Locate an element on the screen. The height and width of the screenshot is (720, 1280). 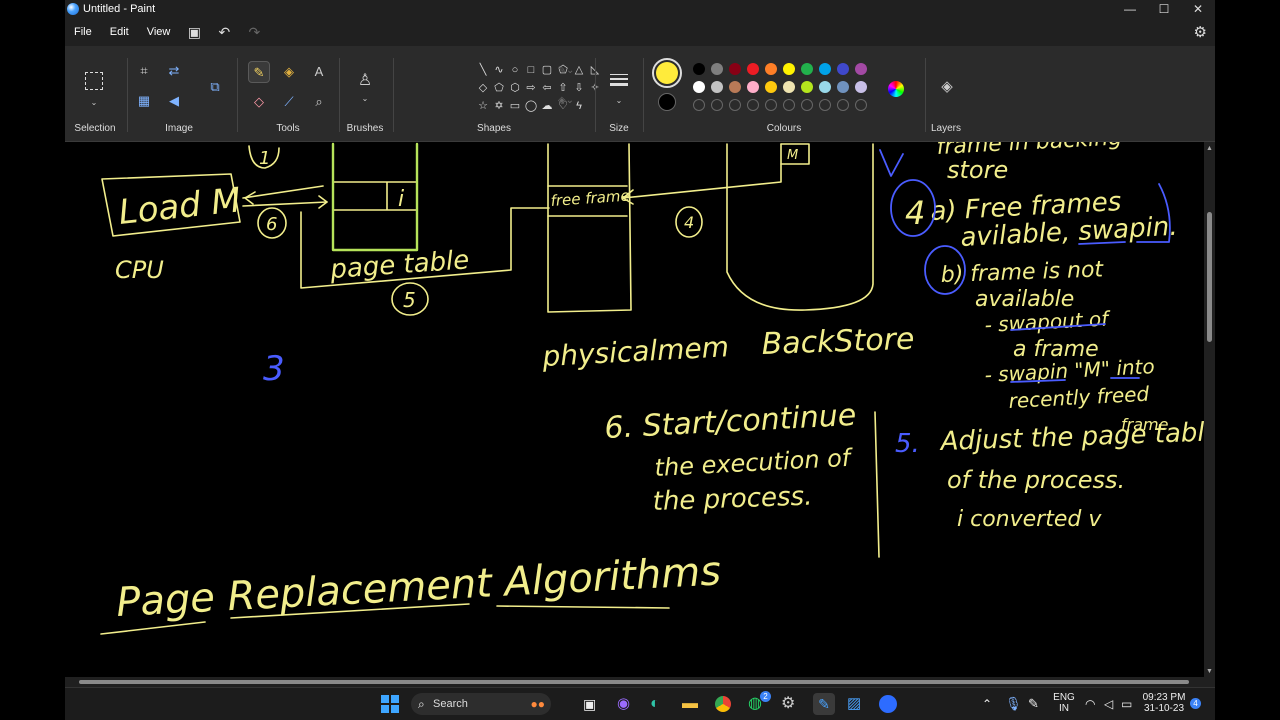
photos-icon: ▨ is located at coordinates (854, 704).